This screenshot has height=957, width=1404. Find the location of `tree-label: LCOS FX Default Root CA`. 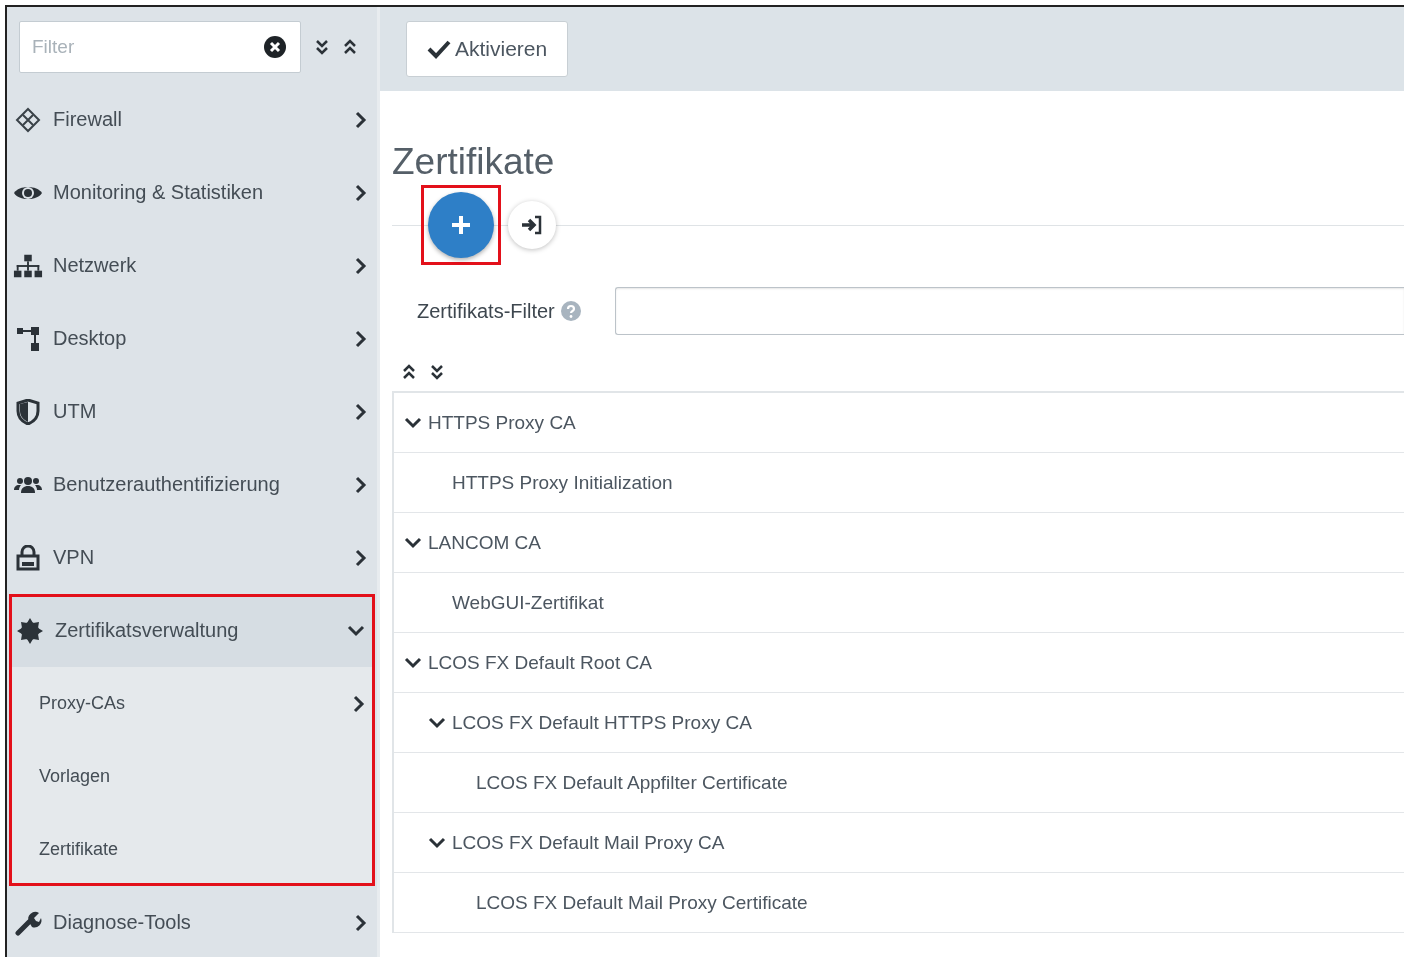

tree-label: LCOS FX Default Root CA is located at coordinates (540, 662).